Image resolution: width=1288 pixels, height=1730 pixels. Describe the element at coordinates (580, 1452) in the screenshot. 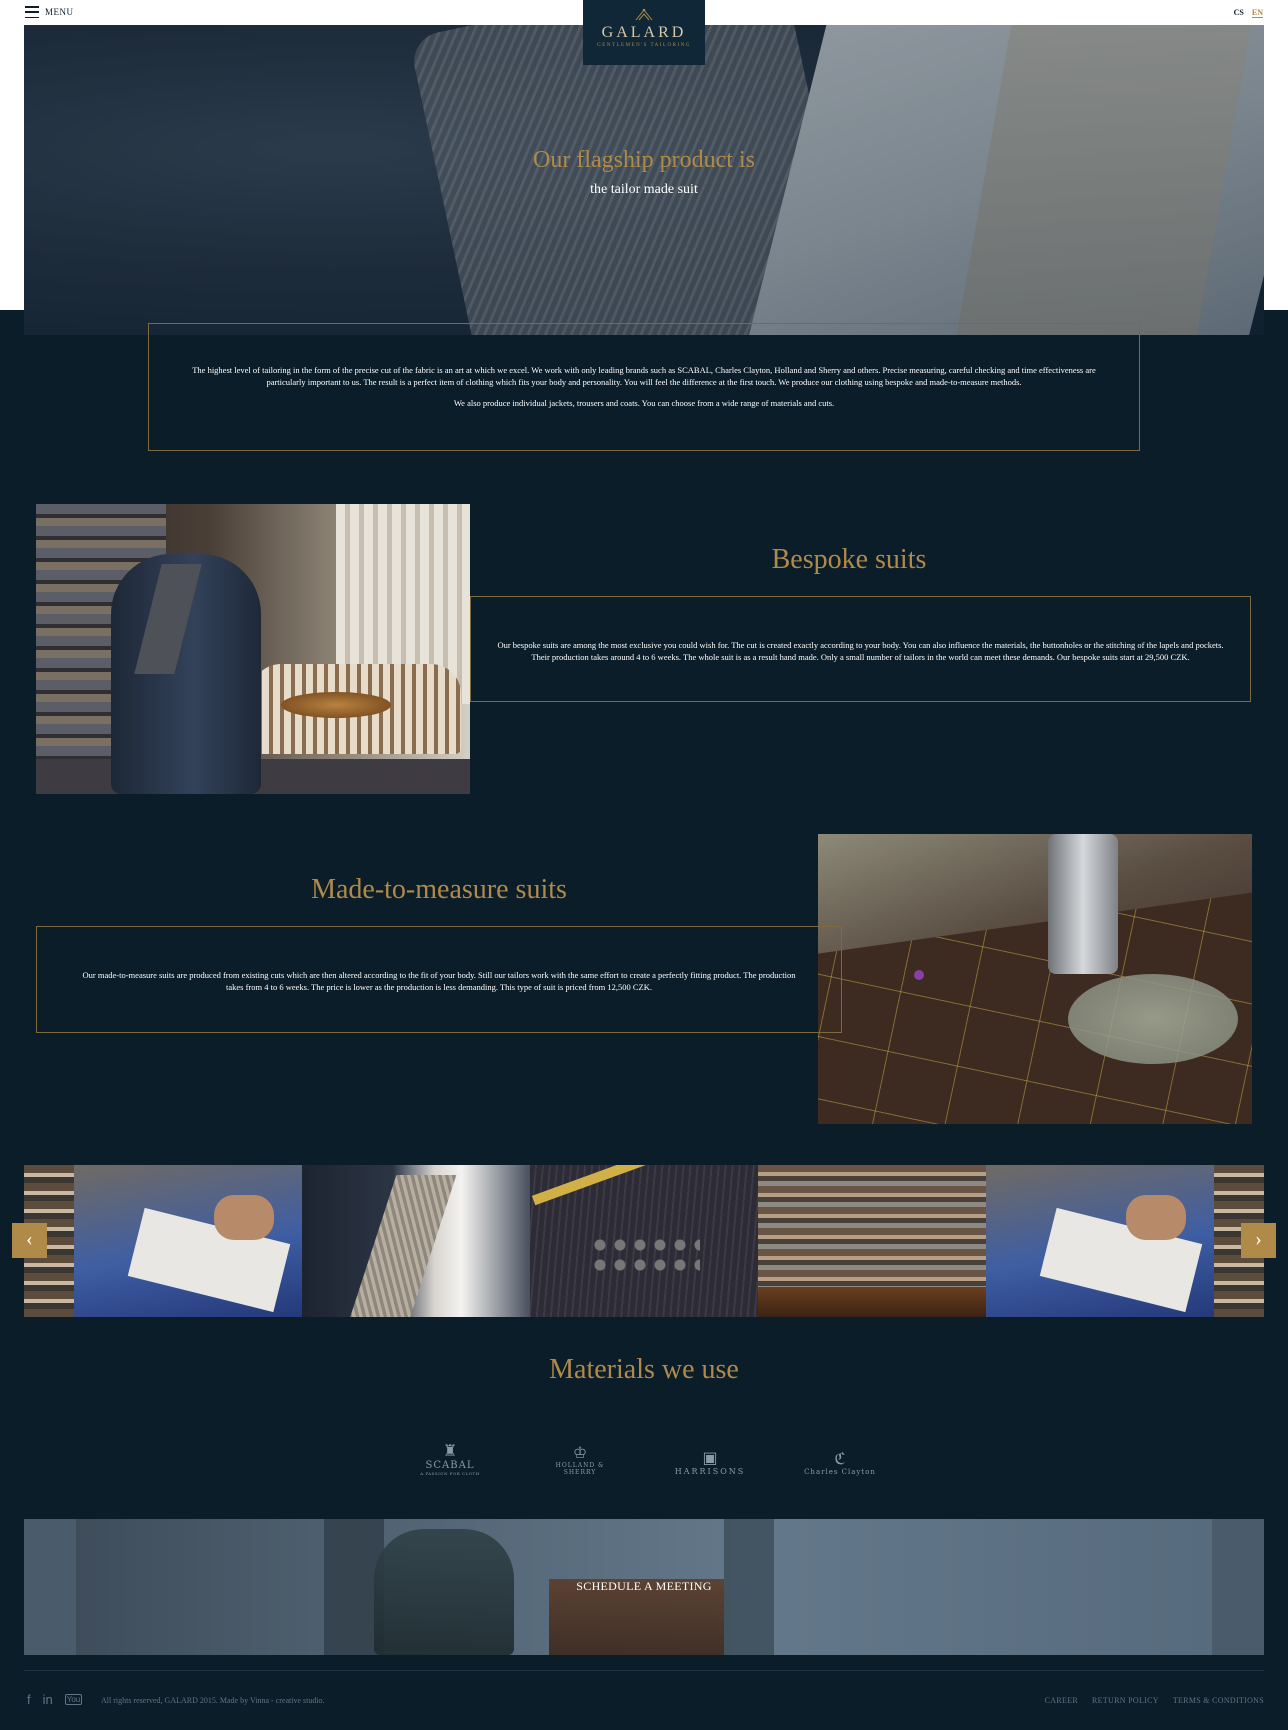

I see `holland-sherry-crest-icon: ♔` at that location.